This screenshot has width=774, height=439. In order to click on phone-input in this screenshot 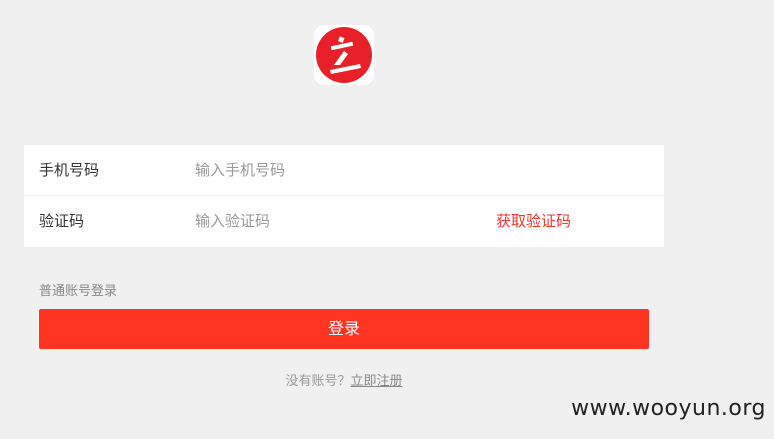, I will do `click(335, 170)`.